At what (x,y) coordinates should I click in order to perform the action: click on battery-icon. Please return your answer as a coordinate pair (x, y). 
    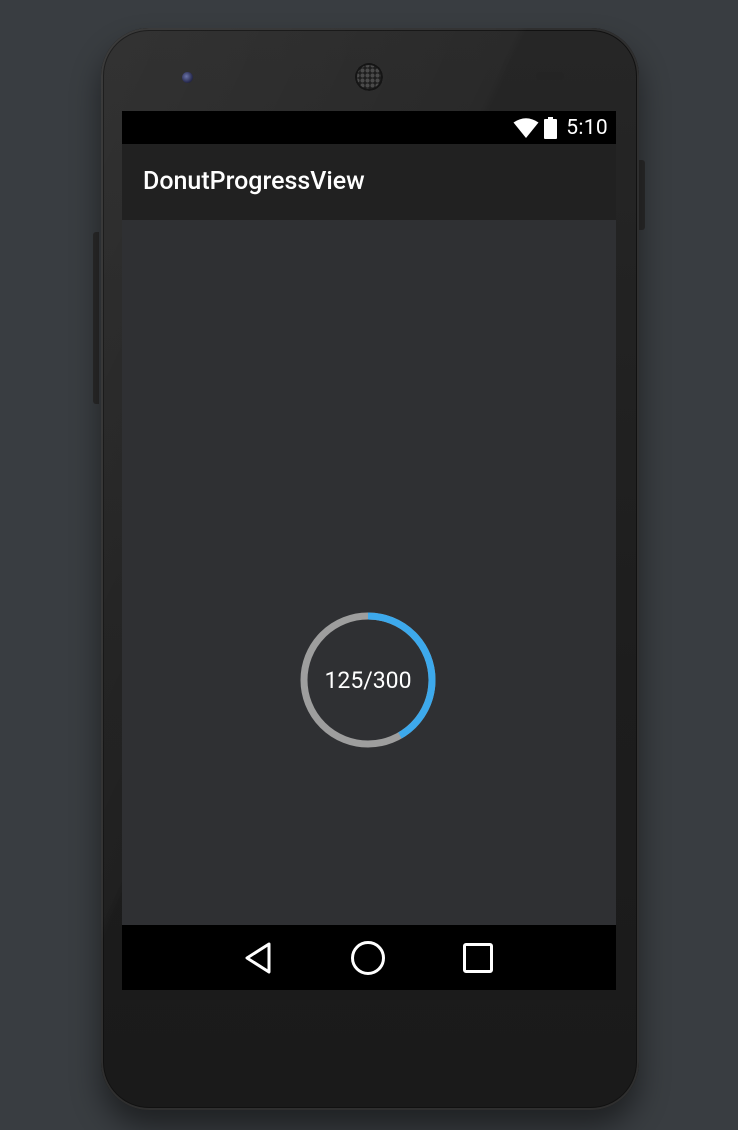
    Looking at the image, I should click on (551, 127).